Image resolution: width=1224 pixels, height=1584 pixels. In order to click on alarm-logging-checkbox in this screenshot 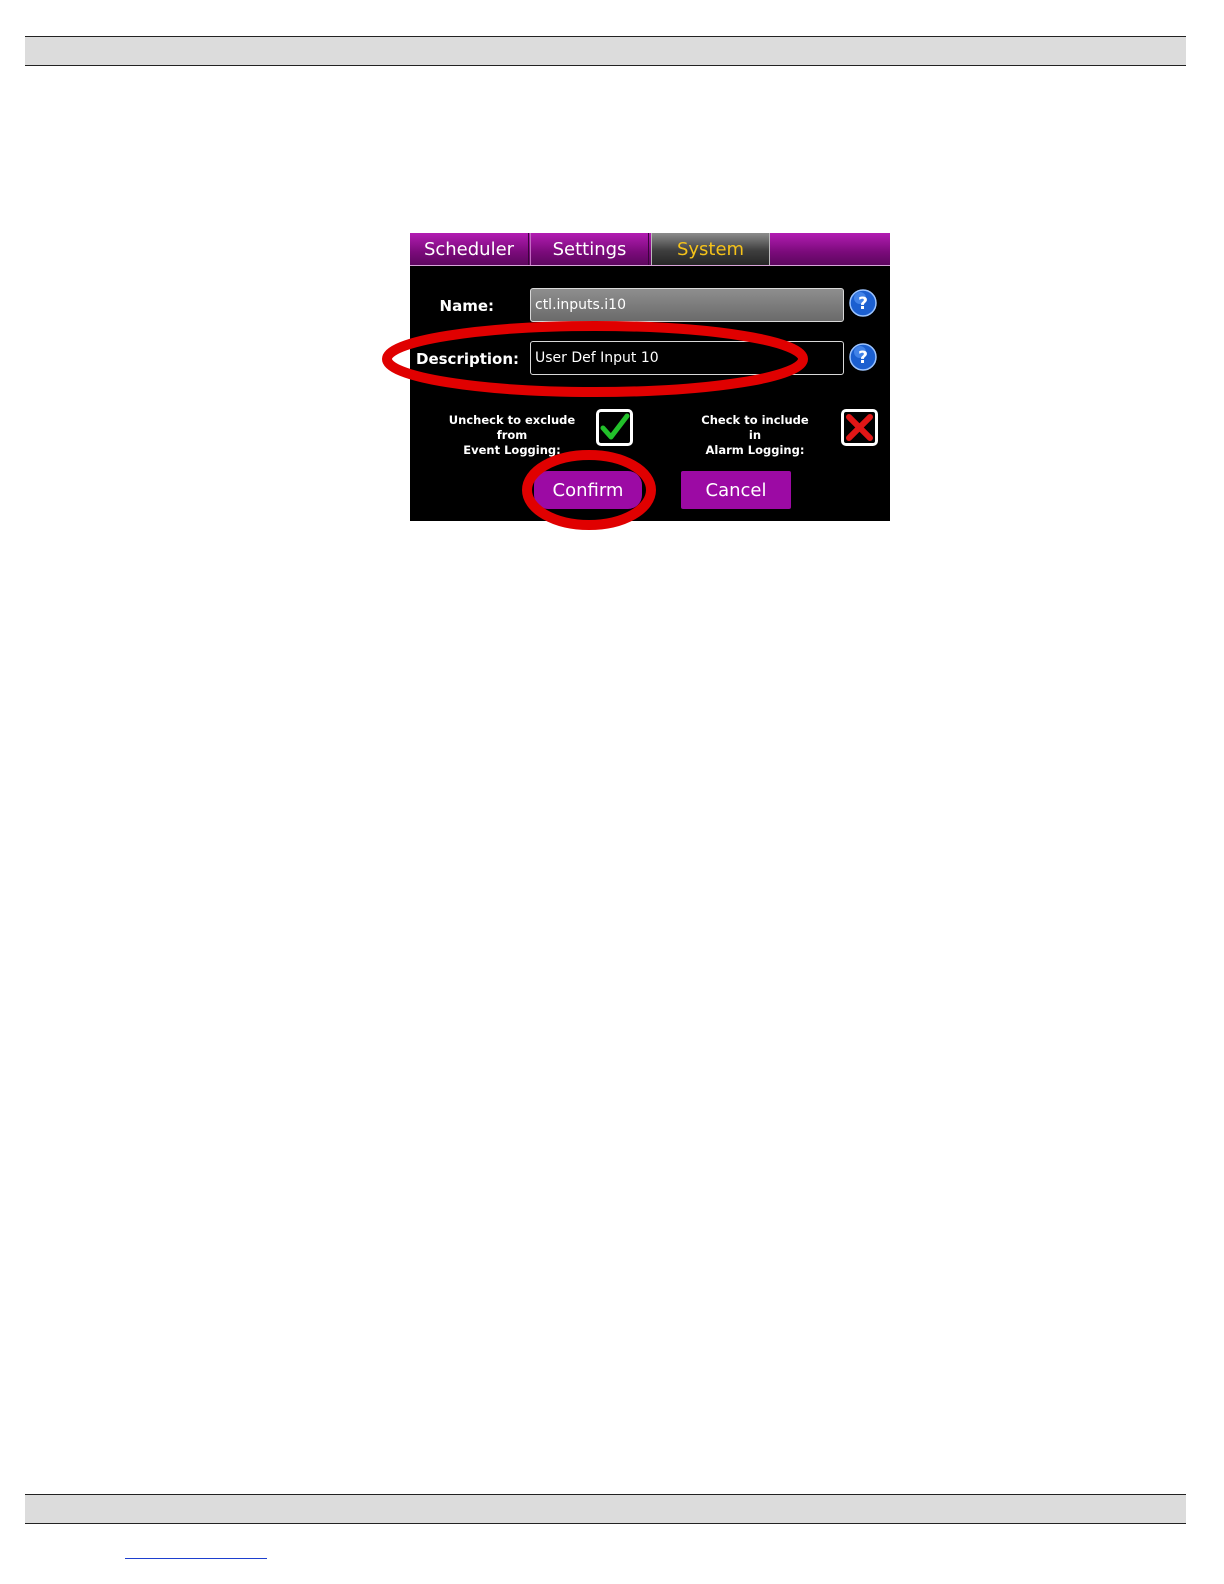, I will do `click(859, 427)`.